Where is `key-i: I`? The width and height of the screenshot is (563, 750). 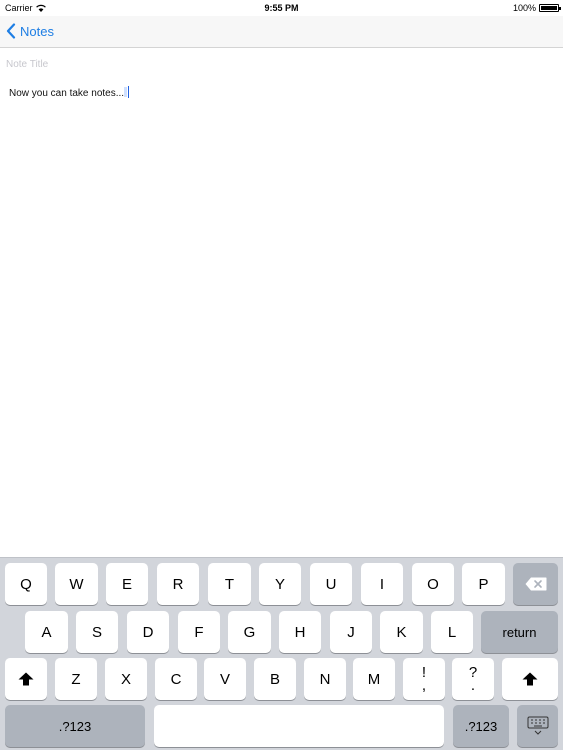
key-i: I is located at coordinates (382, 584).